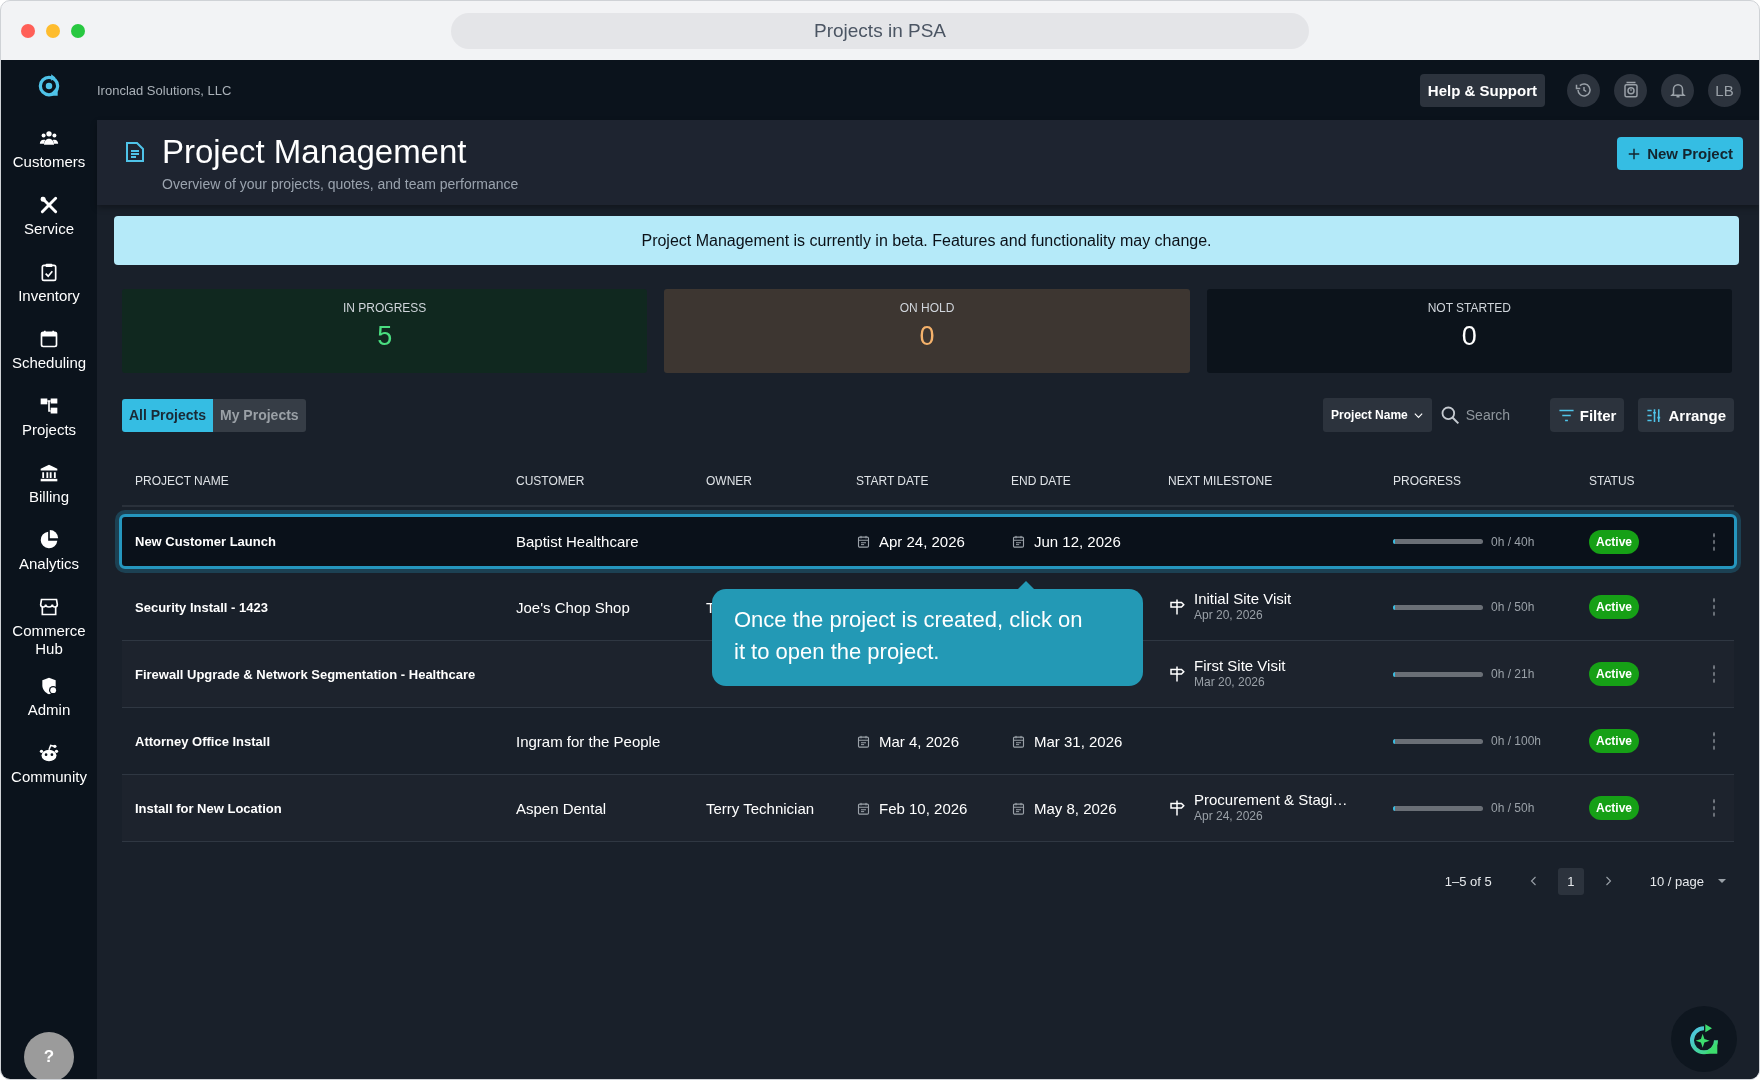 The width and height of the screenshot is (1760, 1080). Describe the element at coordinates (927, 633) in the screenshot. I see `tooltip: Once the project is created, click on it to open the project.` at that location.